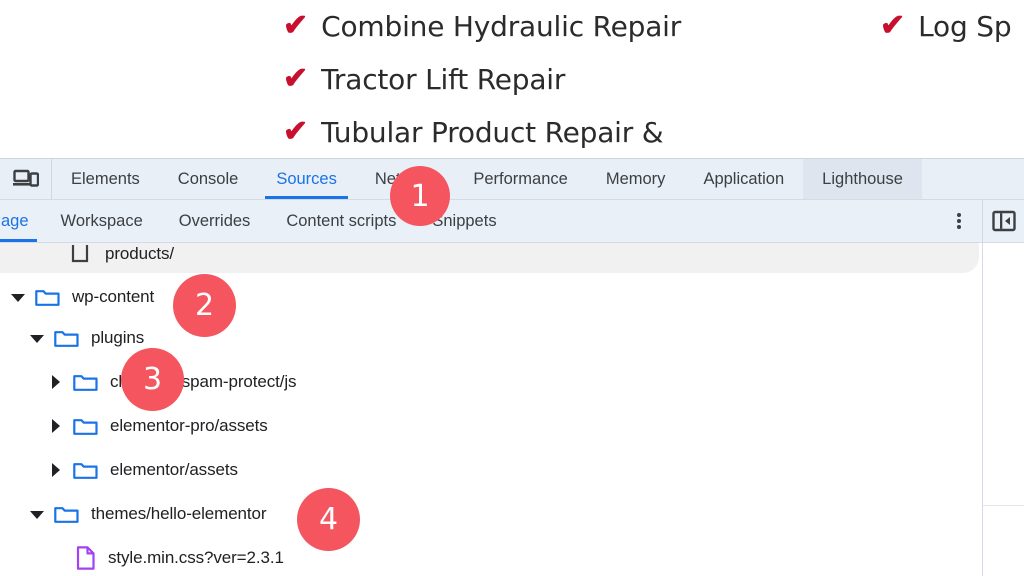 This screenshot has width=1024, height=576. I want to click on tab-label: Performance, so click(520, 178).